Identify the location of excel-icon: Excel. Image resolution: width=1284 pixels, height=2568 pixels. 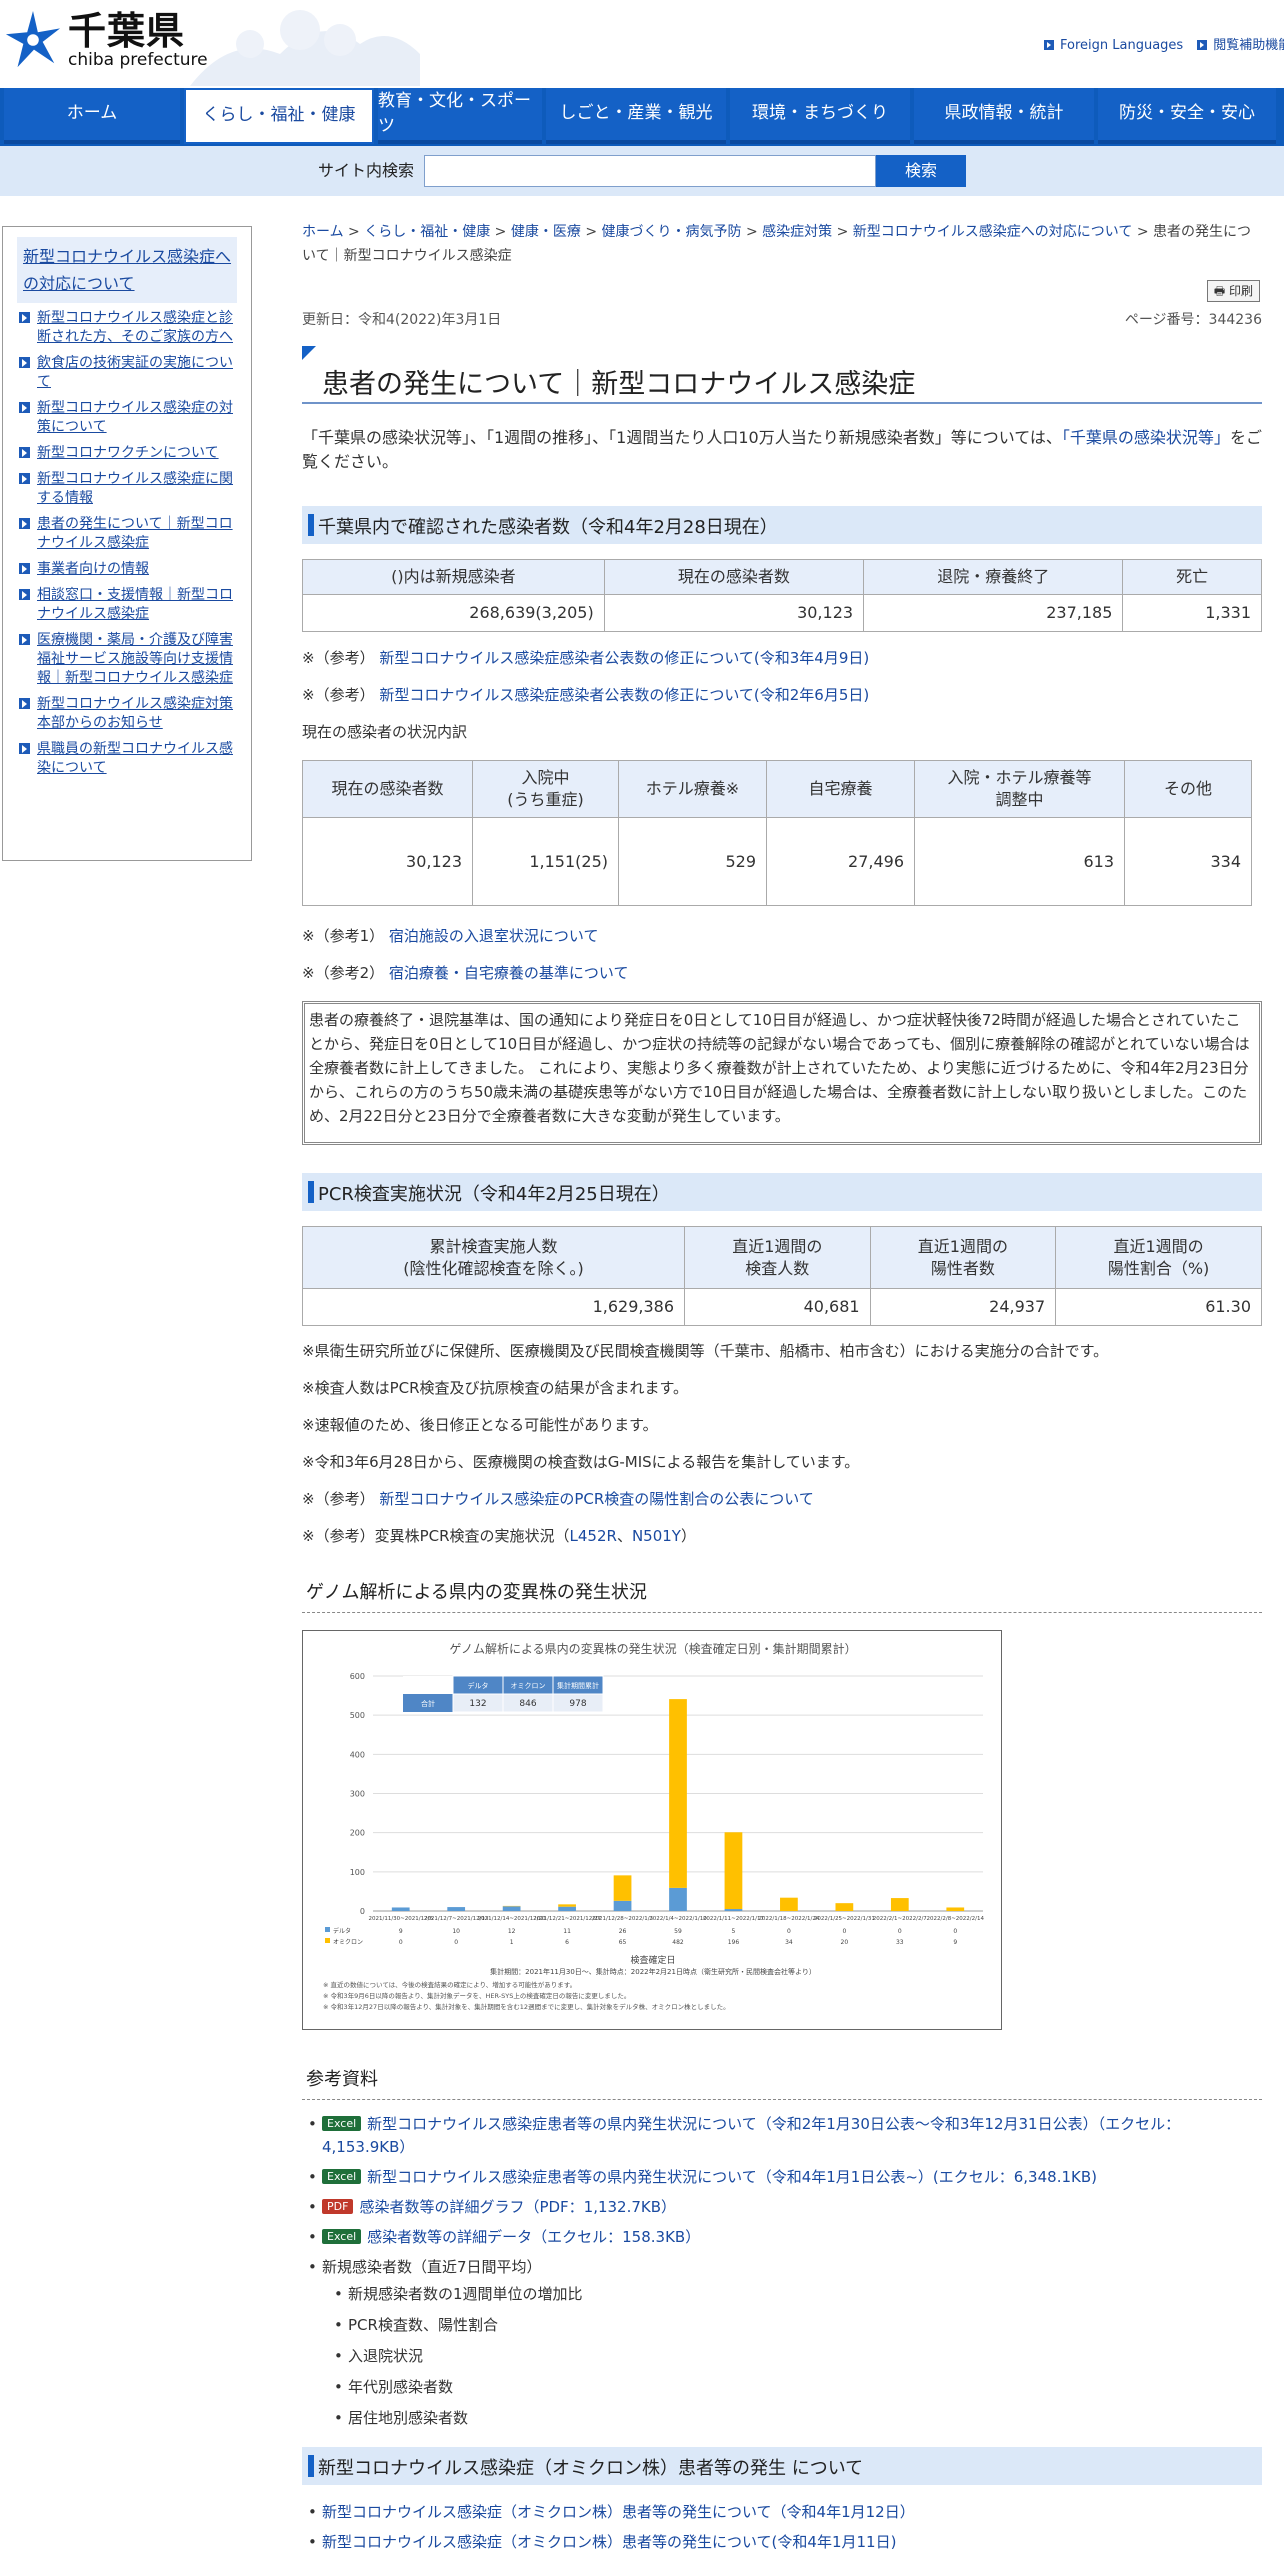
(342, 2236).